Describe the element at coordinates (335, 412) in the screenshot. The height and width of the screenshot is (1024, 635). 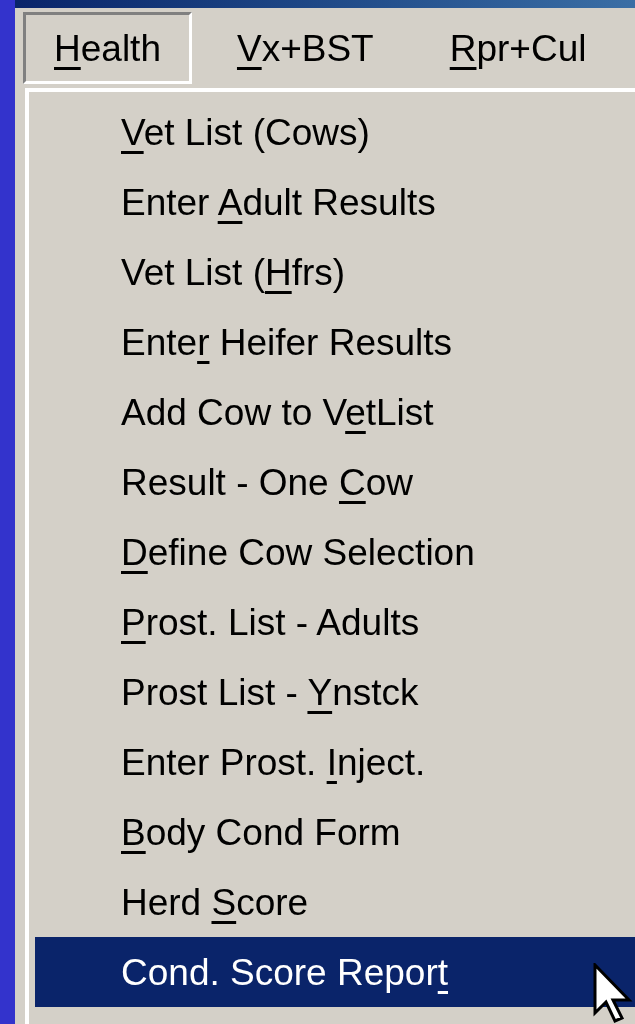
I see `menu-item: Add Cow to VetList` at that location.